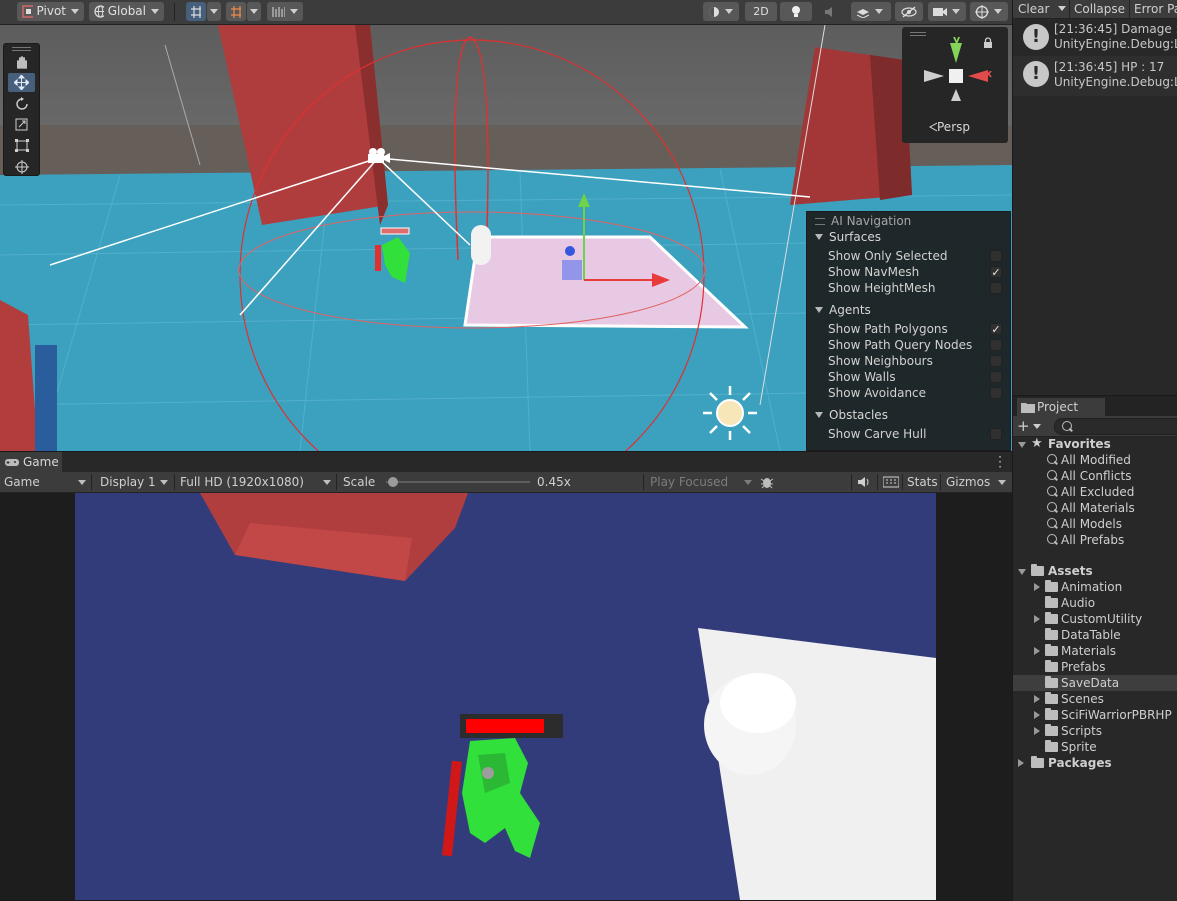 This screenshot has width=1177, height=901. Describe the element at coordinates (1095, 540) in the screenshot. I see `favorite-all-prefabs: All Prefabs` at that location.